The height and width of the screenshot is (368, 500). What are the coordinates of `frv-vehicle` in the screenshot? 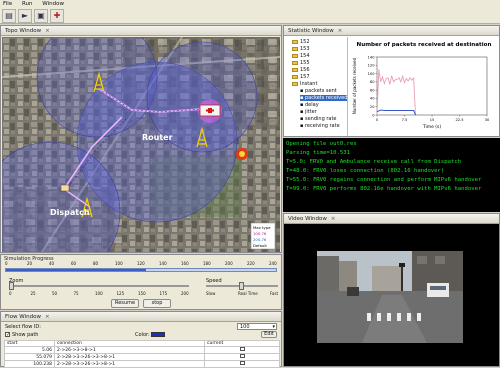 It's located at (65, 188).